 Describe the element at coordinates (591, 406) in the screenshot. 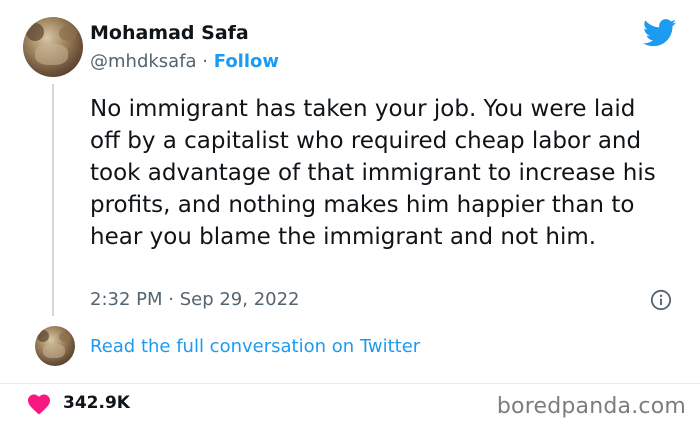

I see `watermark: boredpanda.com` at that location.